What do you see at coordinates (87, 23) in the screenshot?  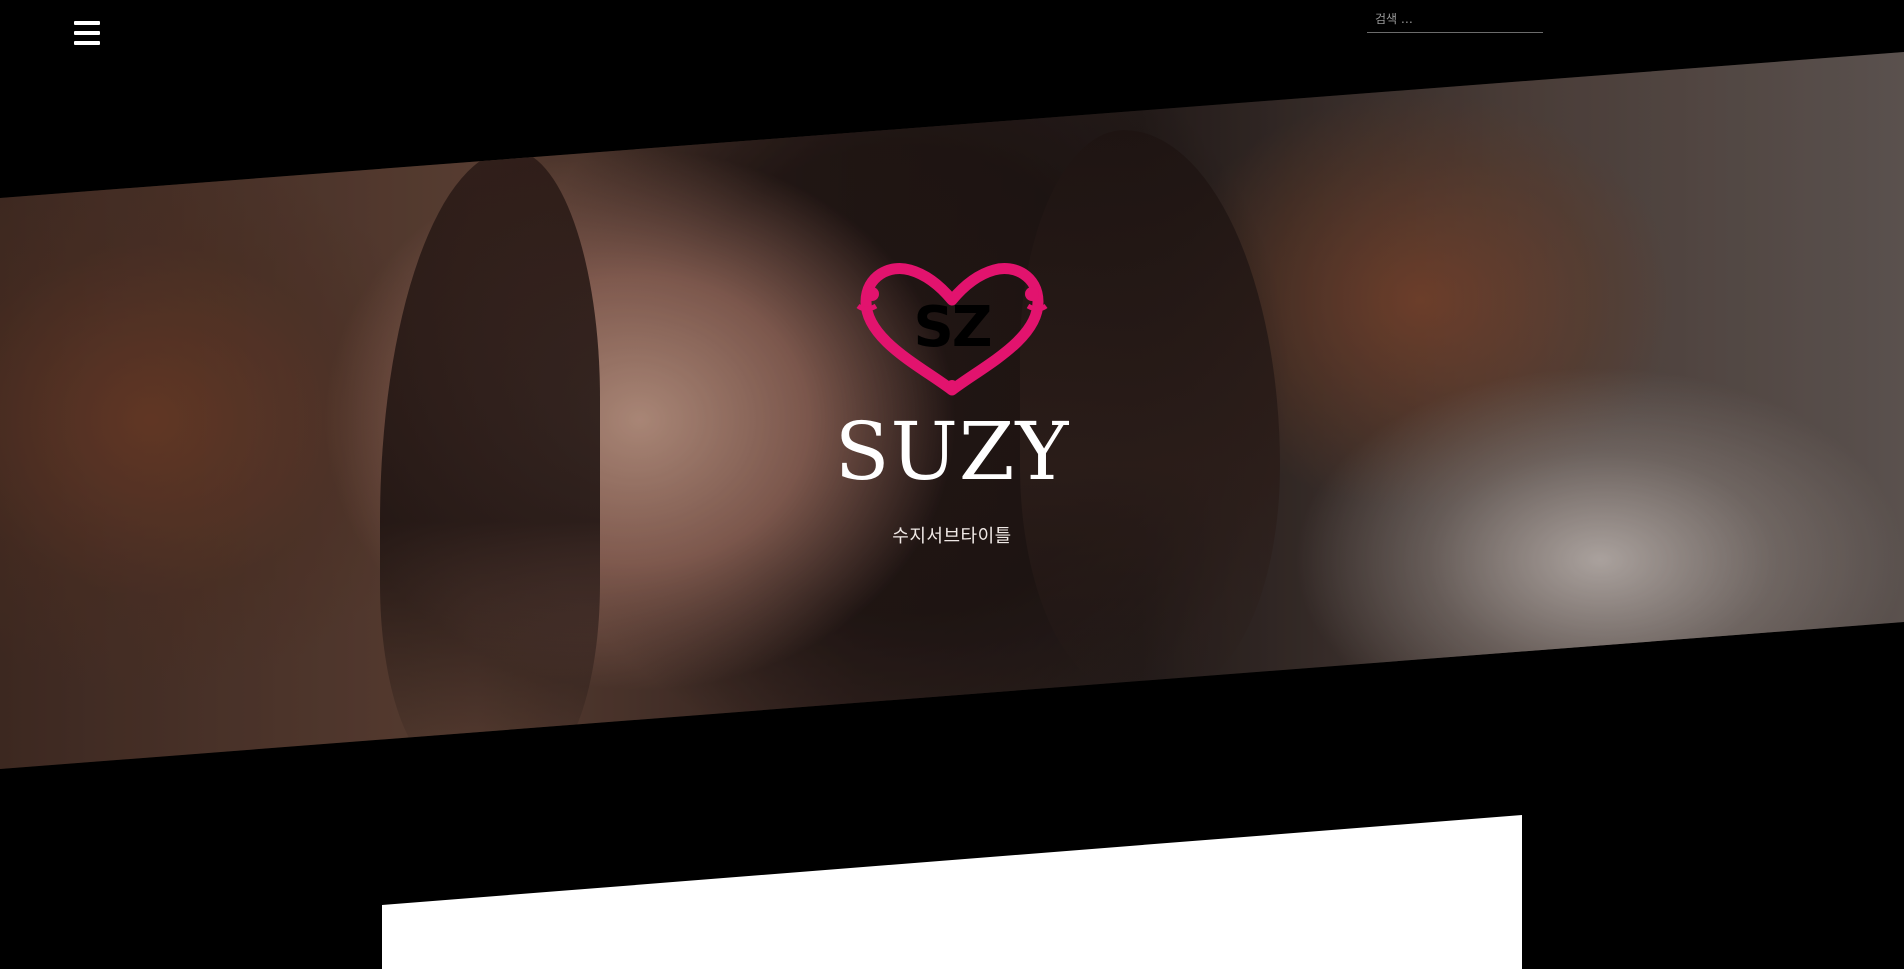 I see `hamburger-menu-icon` at bounding box center [87, 23].